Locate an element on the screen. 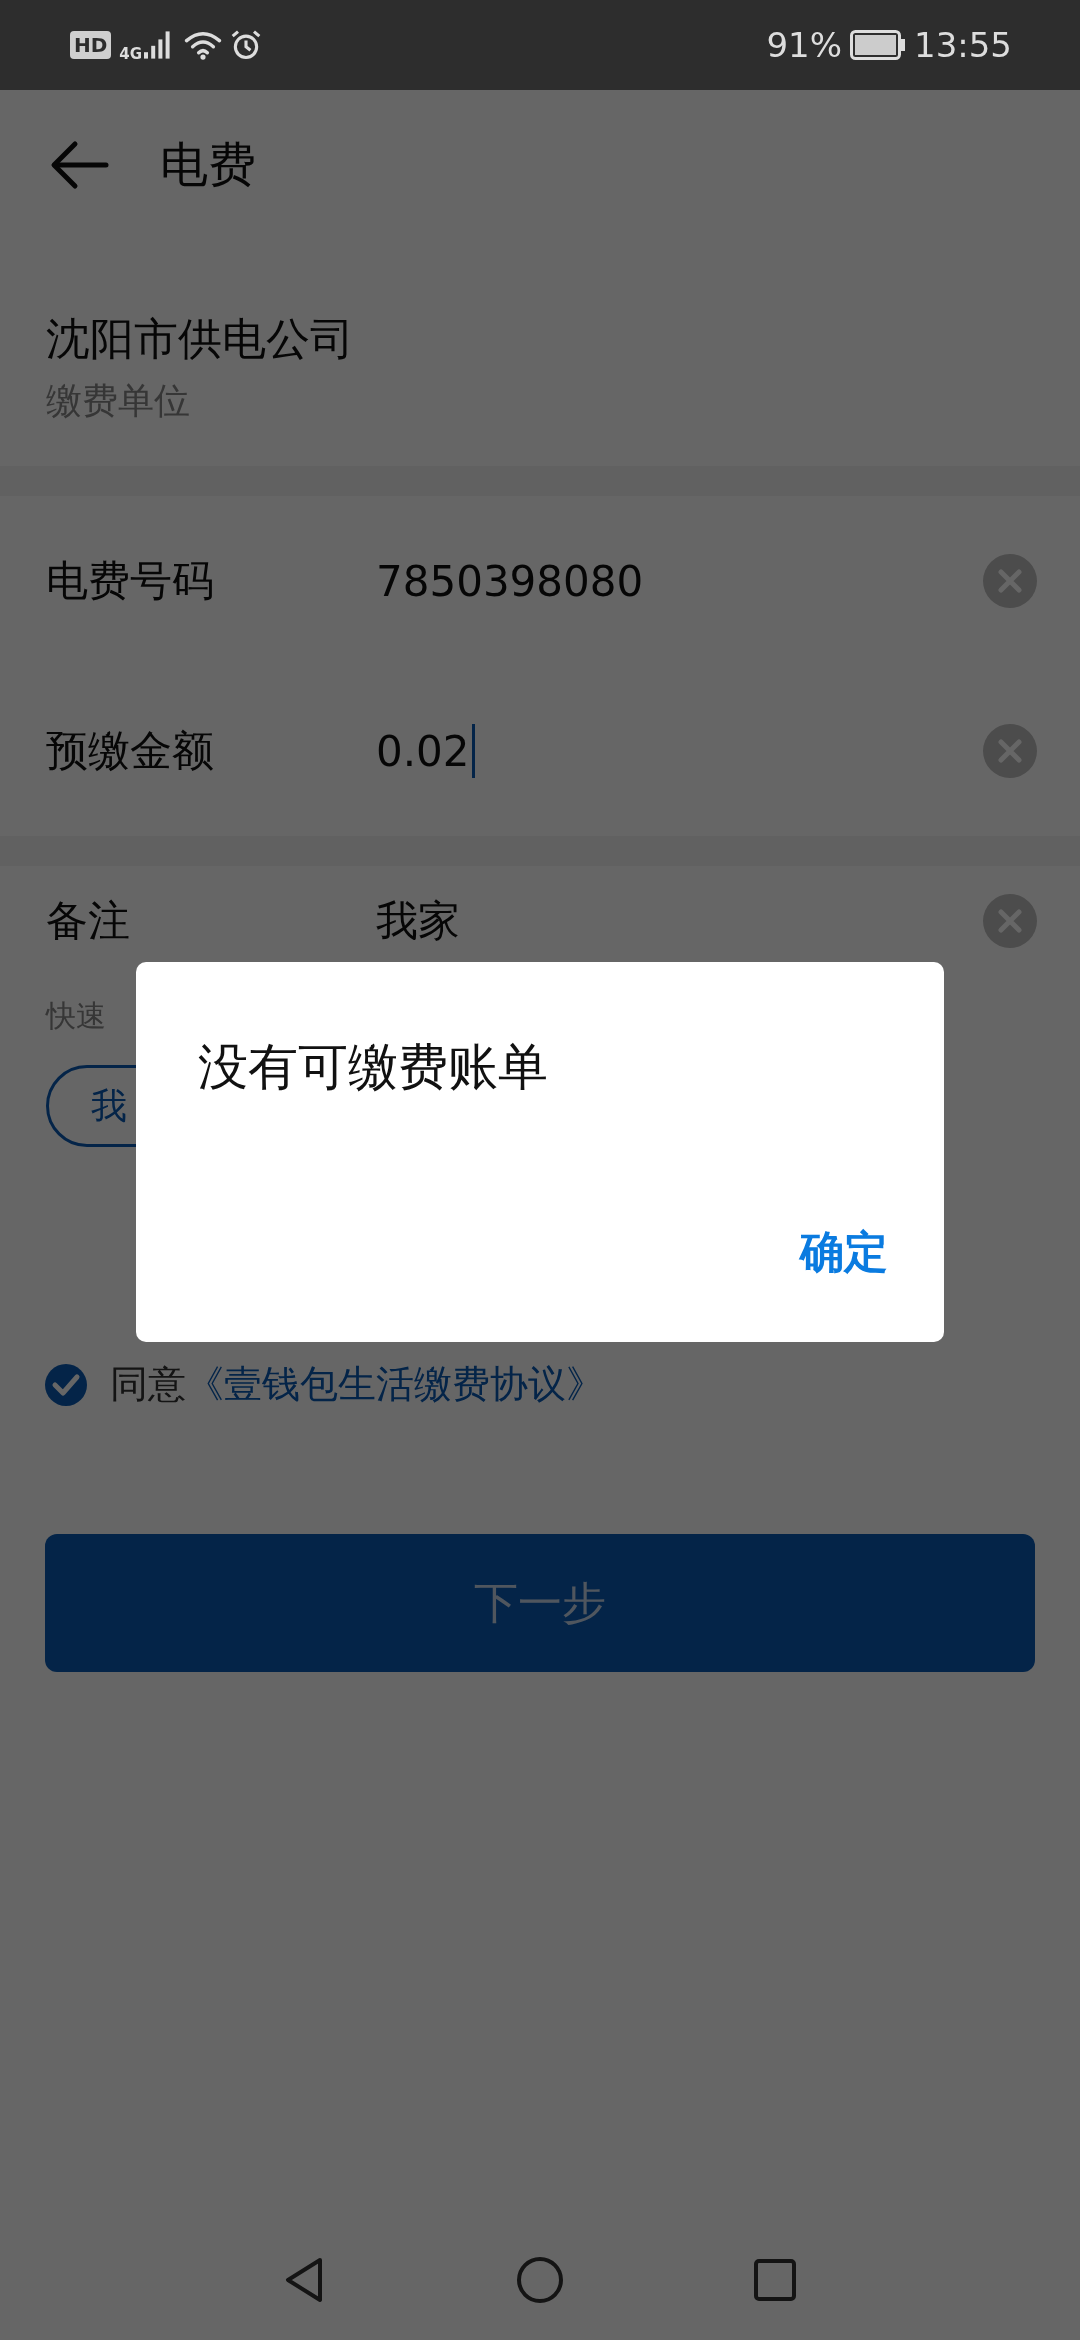  field-label: 电费号码 is located at coordinates (130, 581).